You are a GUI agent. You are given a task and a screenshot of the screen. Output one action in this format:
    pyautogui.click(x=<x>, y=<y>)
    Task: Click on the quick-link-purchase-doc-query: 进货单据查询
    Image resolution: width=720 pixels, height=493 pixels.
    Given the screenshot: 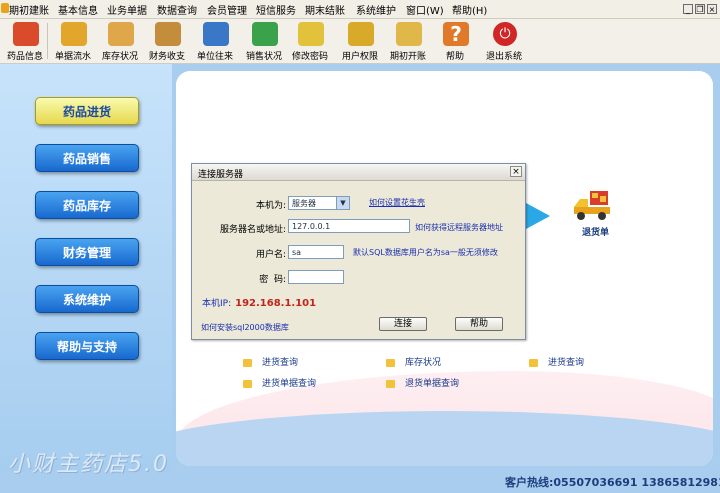 What is the action you would take?
    pyautogui.click(x=279, y=382)
    